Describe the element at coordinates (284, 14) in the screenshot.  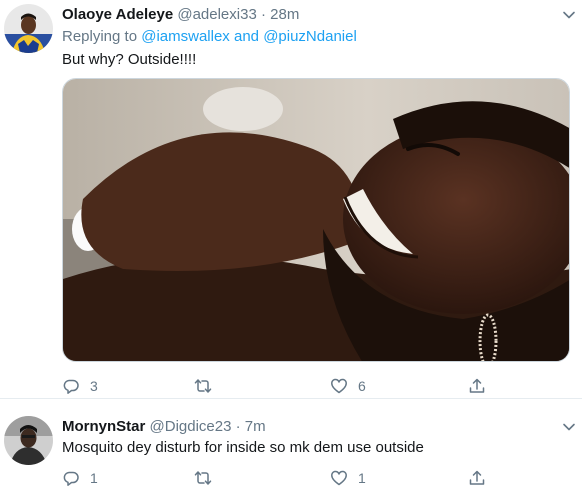
I see `timestamp: 28m` at that location.